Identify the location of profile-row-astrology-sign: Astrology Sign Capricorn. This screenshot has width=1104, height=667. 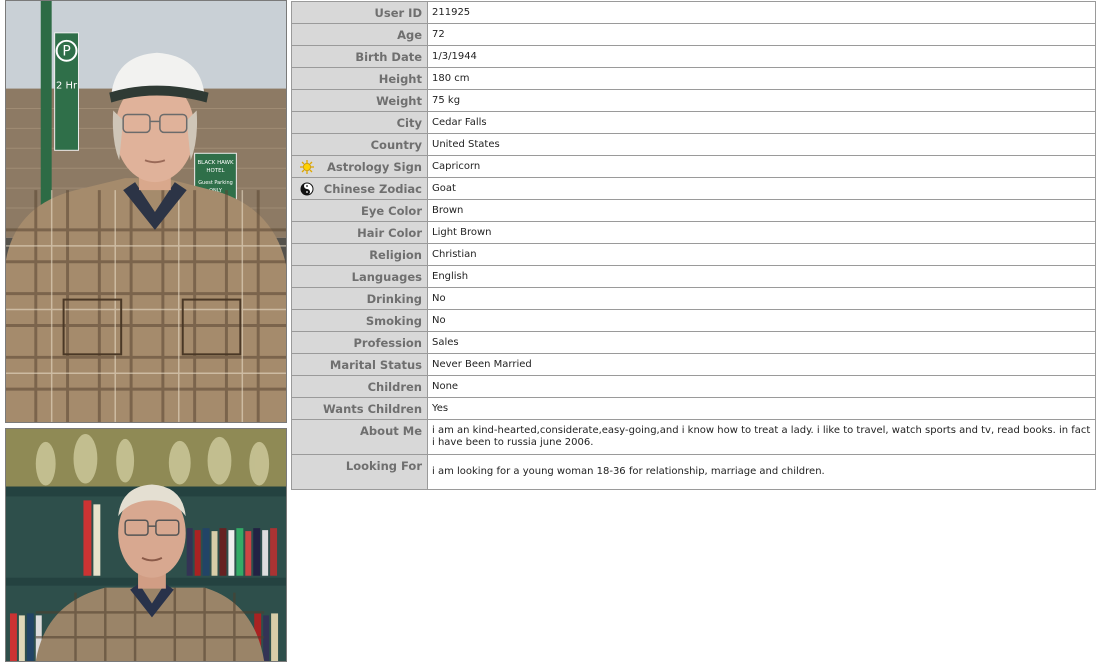
(693, 166).